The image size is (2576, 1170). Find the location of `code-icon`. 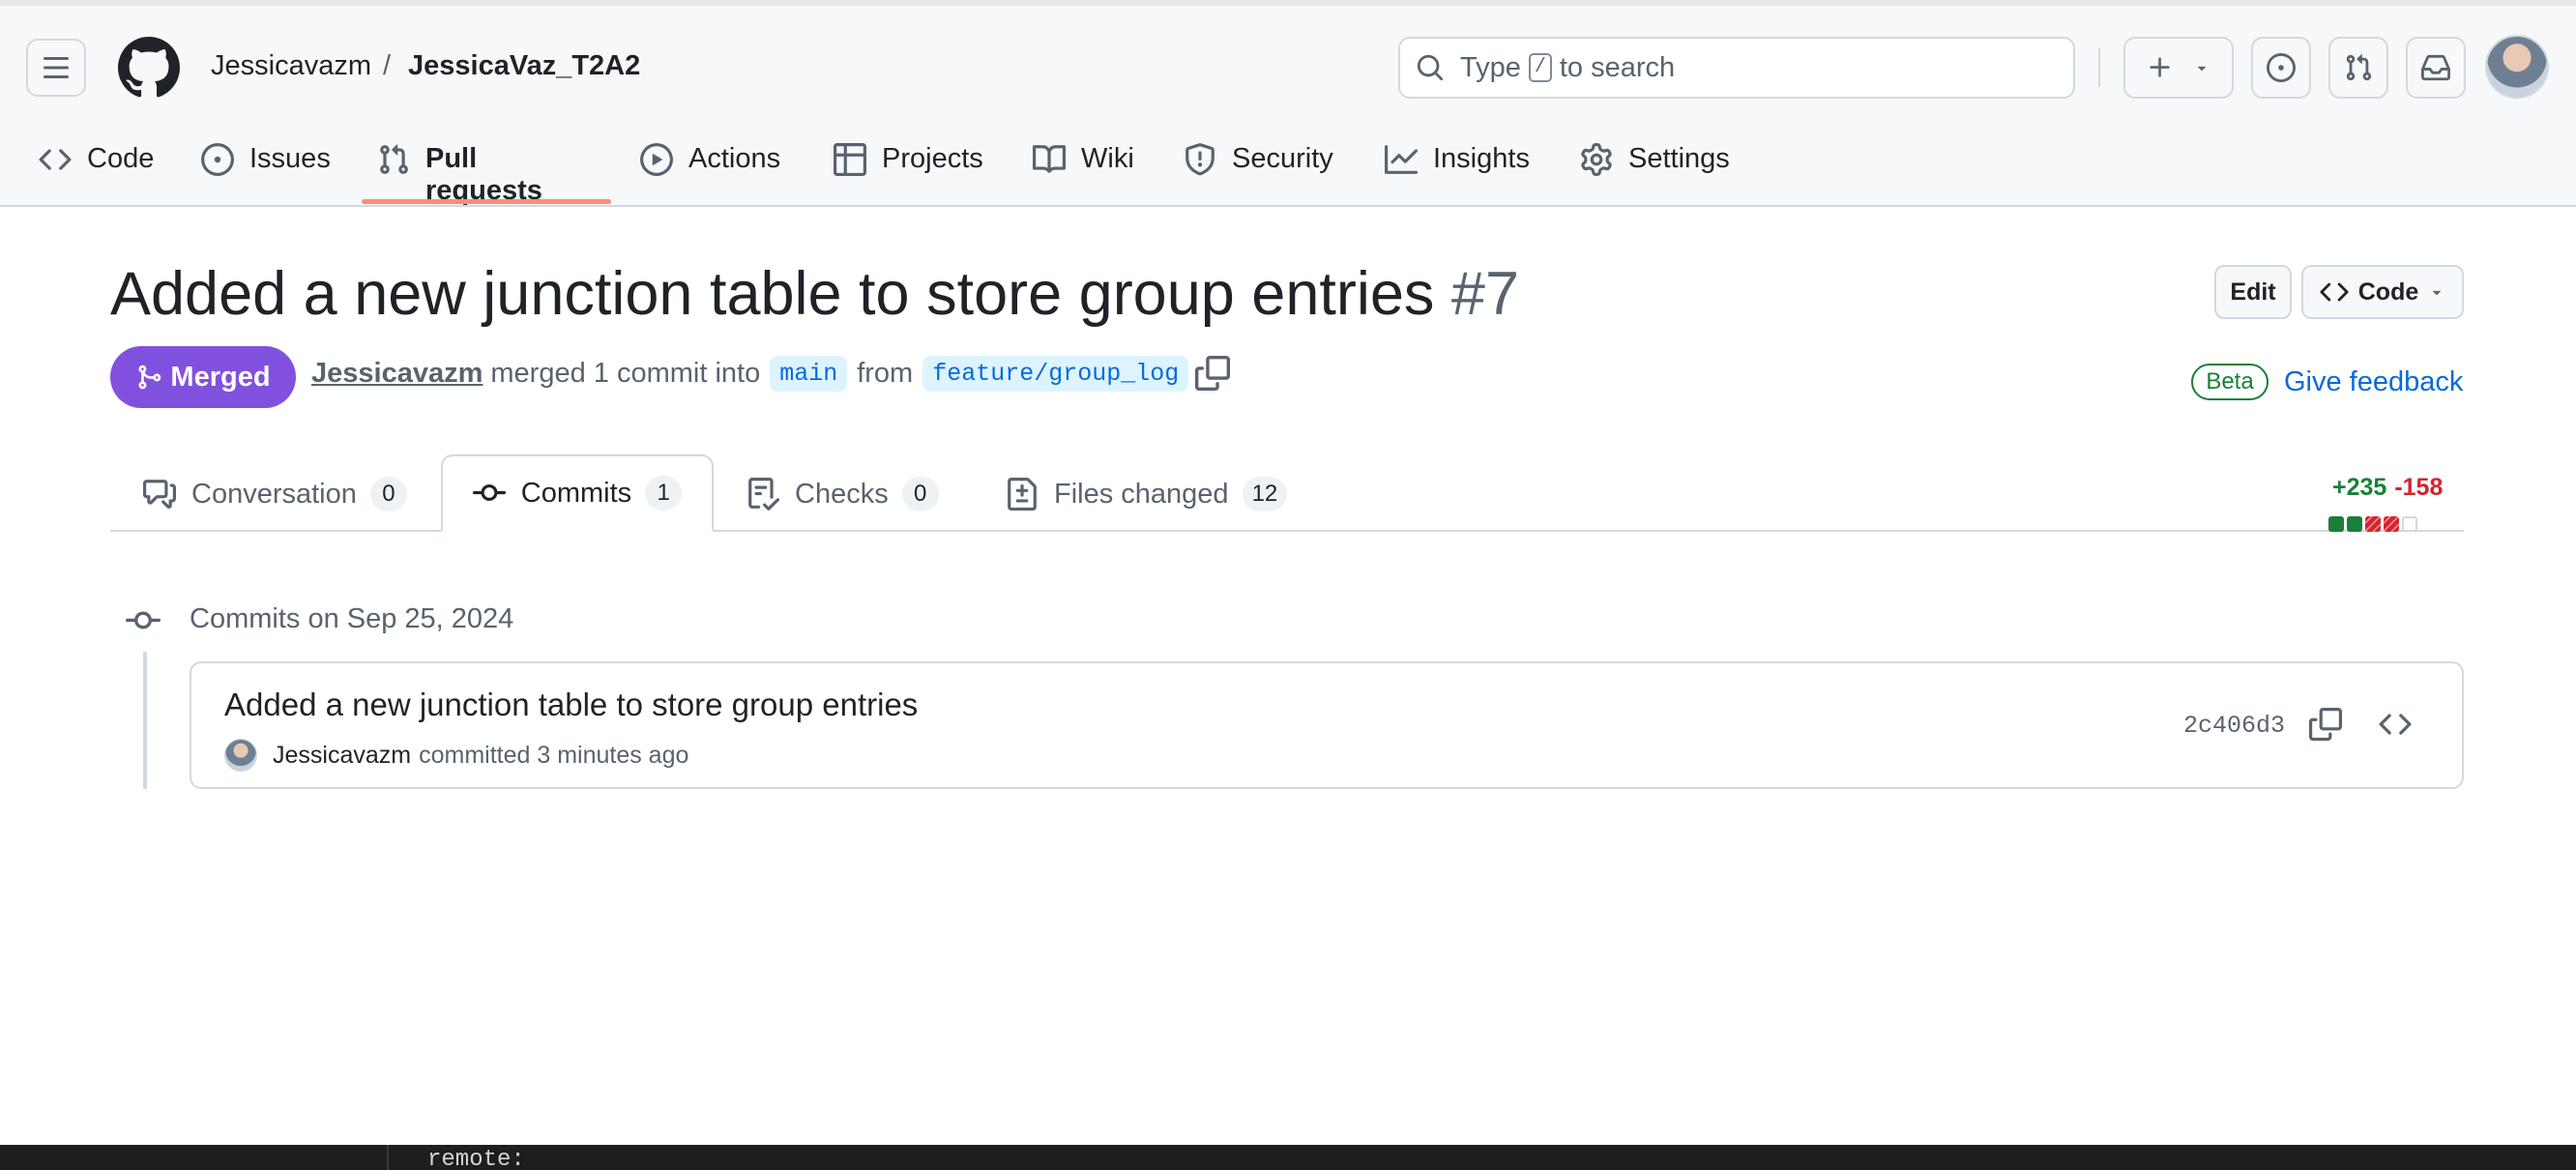

code-icon is located at coordinates (55, 159).